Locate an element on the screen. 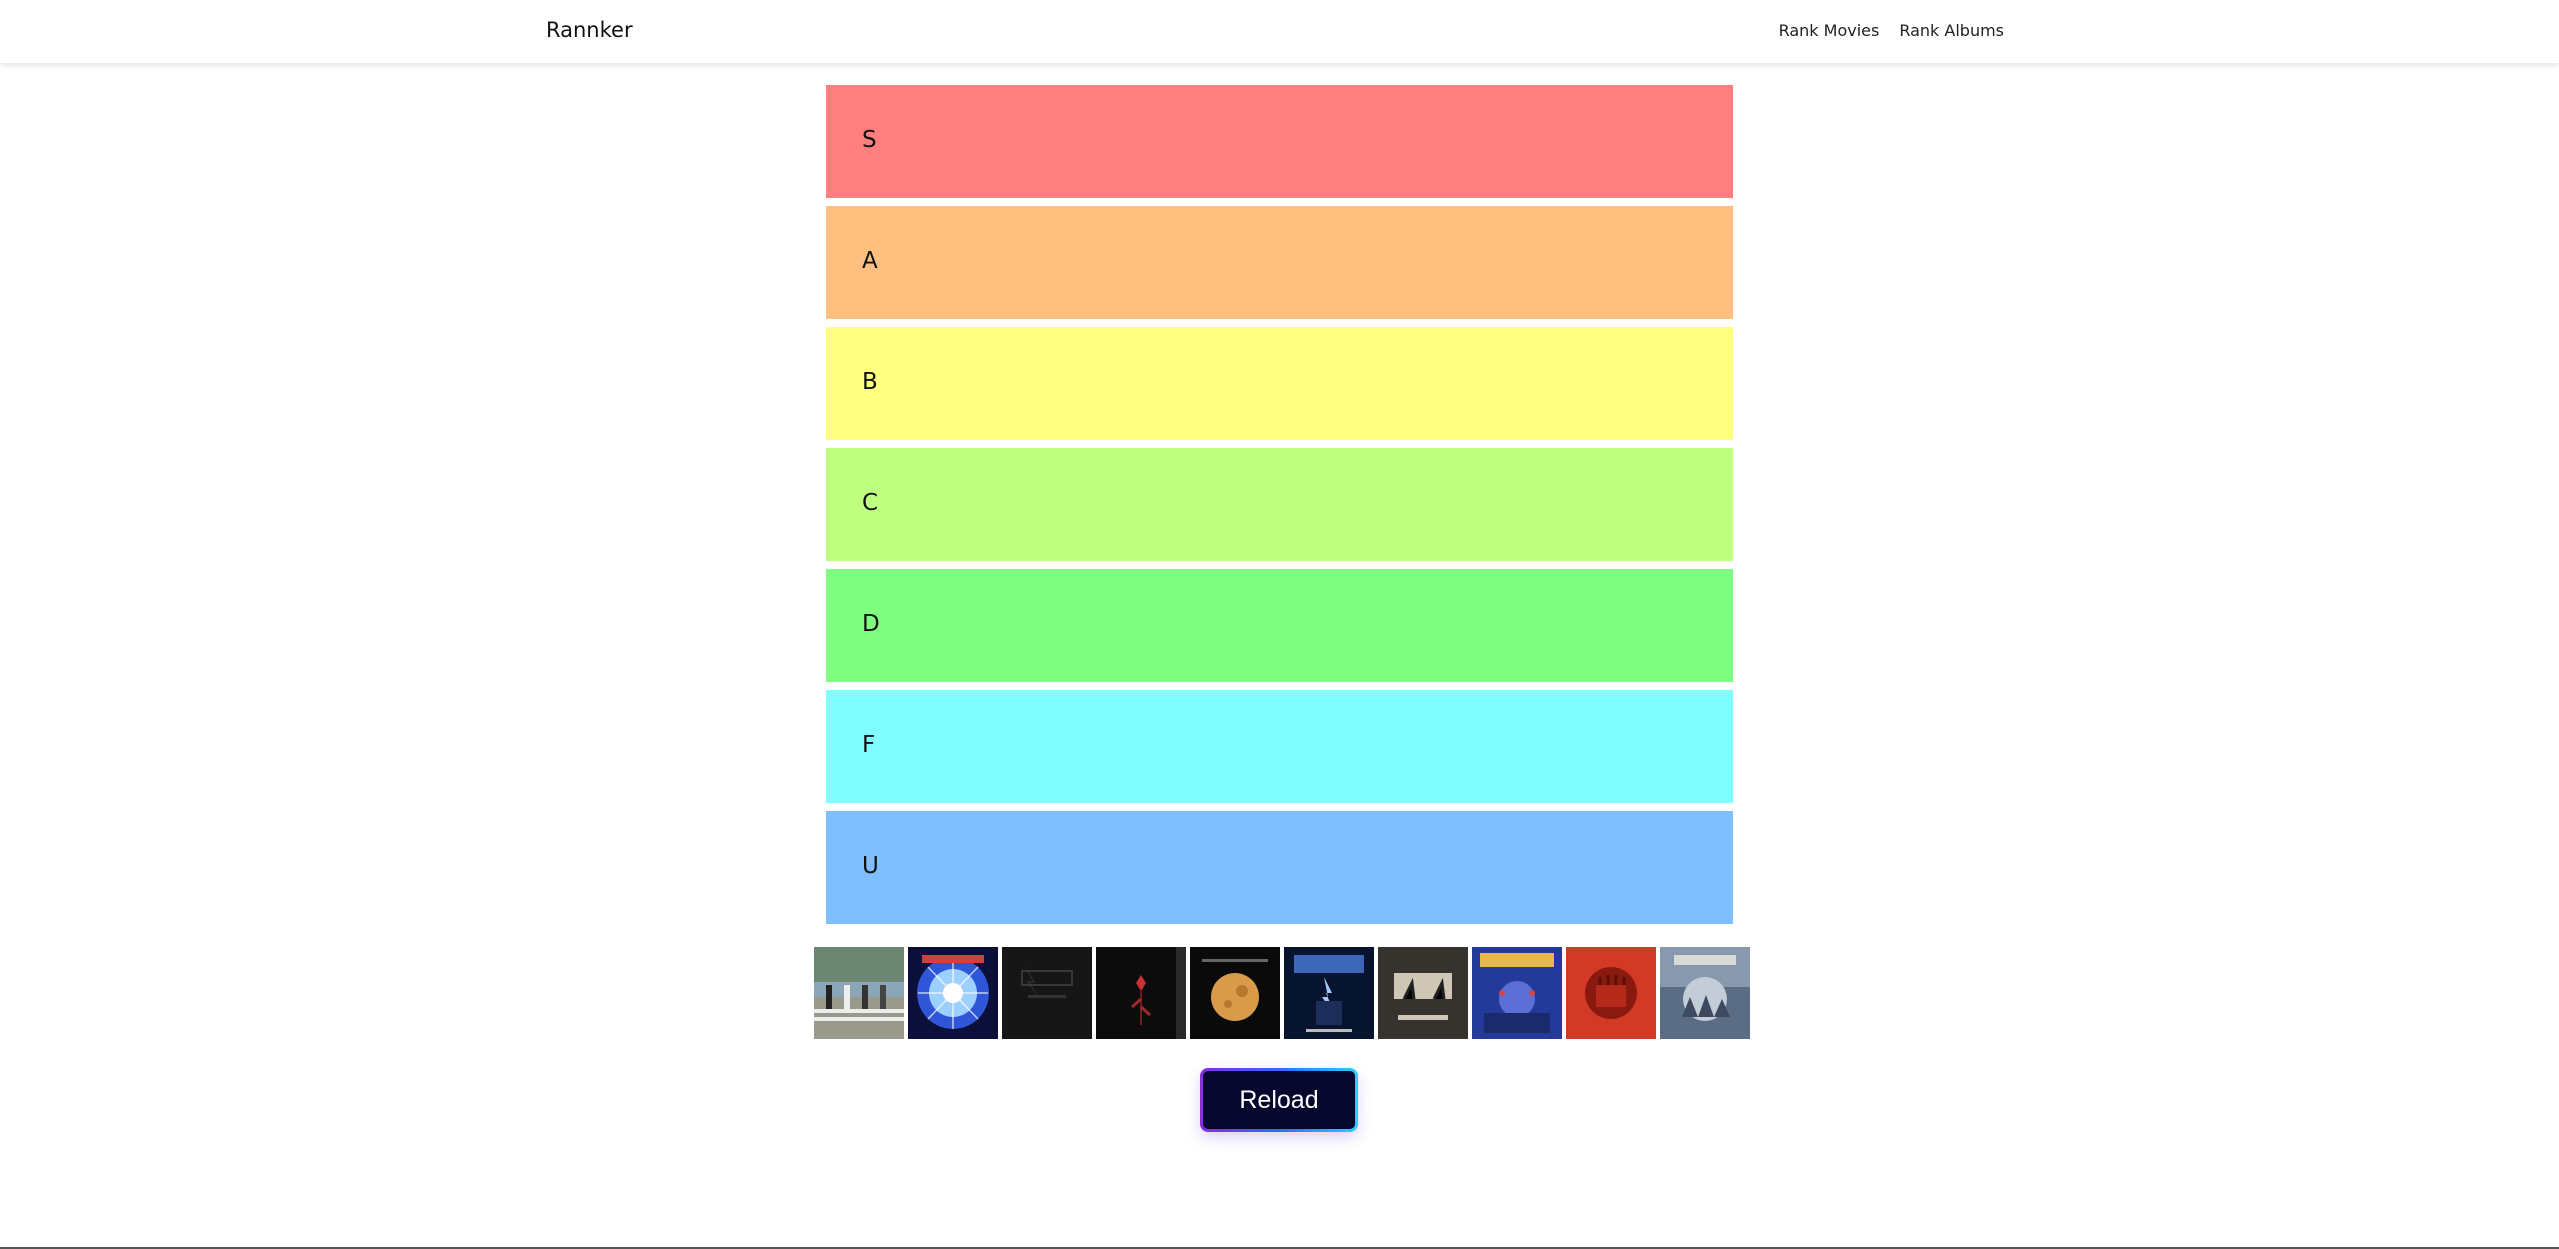 This screenshot has width=2559, height=1249. tier-label: F is located at coordinates (869, 745).